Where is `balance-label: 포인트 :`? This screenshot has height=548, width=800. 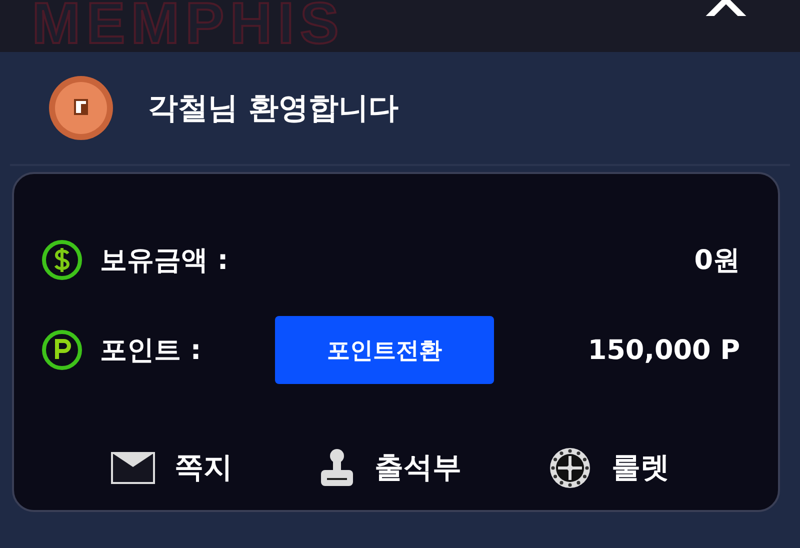 balance-label: 포인트 : is located at coordinates (151, 351).